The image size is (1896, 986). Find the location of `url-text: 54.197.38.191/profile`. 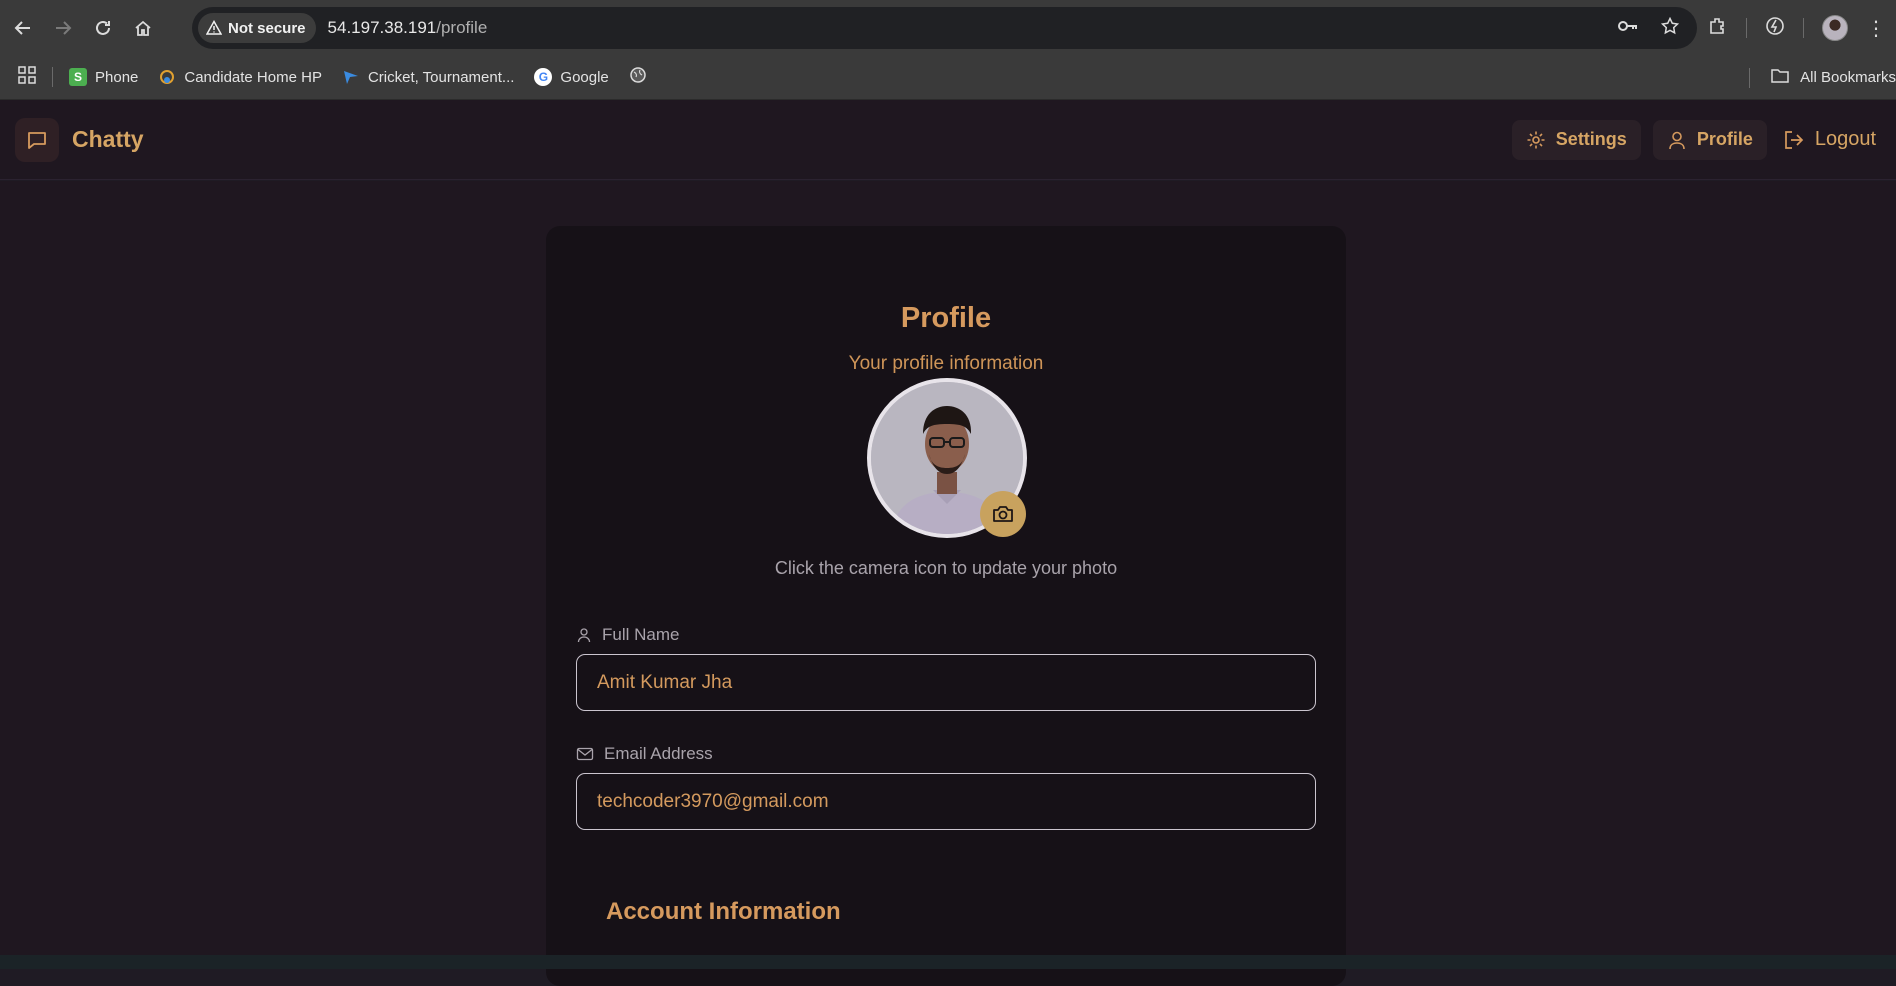

url-text: 54.197.38.191/profile is located at coordinates (408, 28).